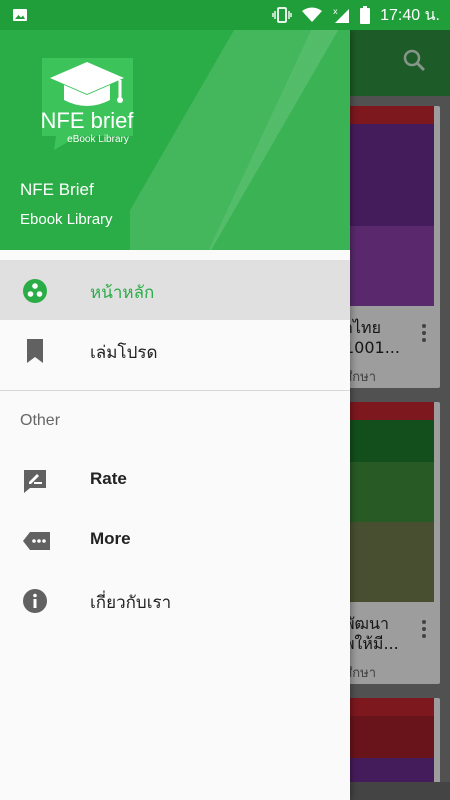  What do you see at coordinates (35, 351) in the screenshot?
I see `bookmark-icon` at bounding box center [35, 351].